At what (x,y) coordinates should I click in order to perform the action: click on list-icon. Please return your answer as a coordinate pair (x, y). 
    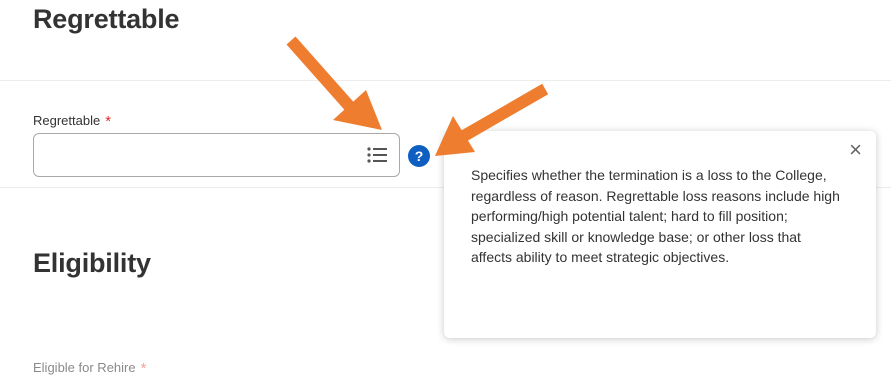
    Looking at the image, I should click on (377, 155).